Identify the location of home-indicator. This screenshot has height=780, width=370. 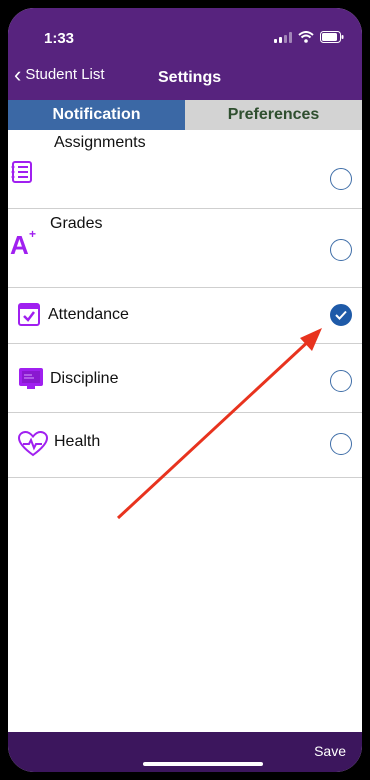
(203, 764).